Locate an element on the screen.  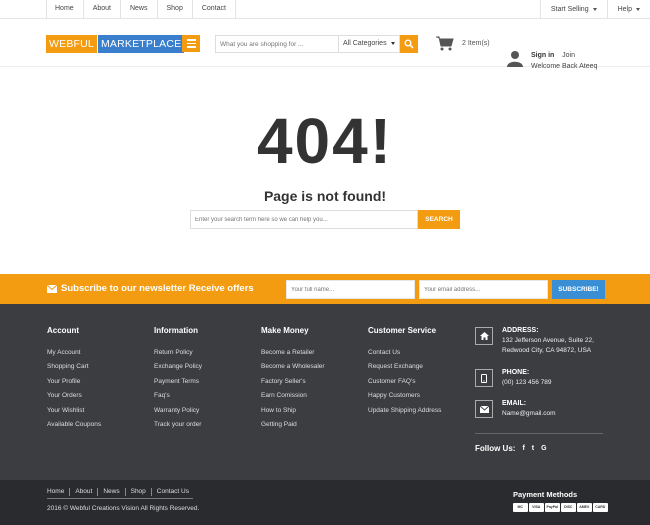
footer-link: Your Orders is located at coordinates (74, 396).